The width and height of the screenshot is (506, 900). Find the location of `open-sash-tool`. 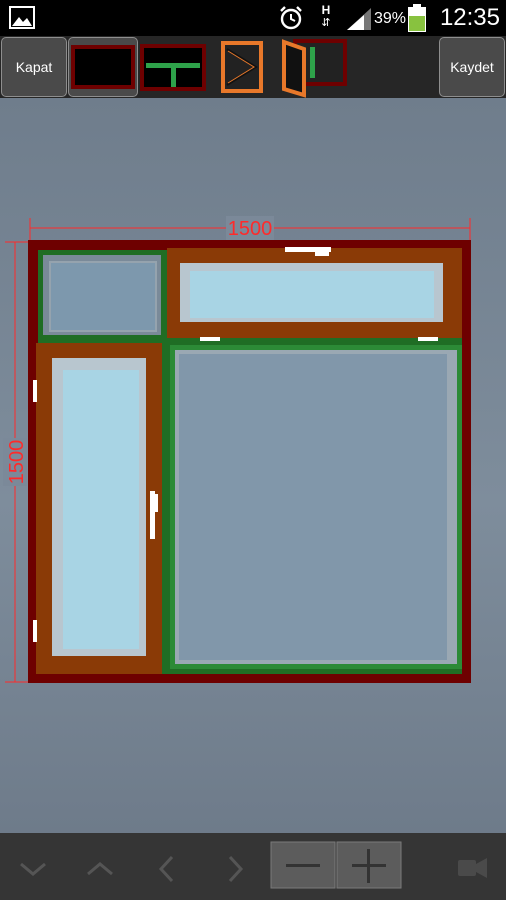

open-sash-tool is located at coordinates (313, 67).